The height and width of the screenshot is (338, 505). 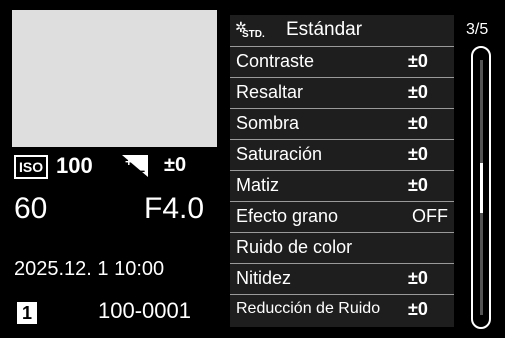 I want to click on menu-item-label: Resaltar, so click(x=270, y=92).